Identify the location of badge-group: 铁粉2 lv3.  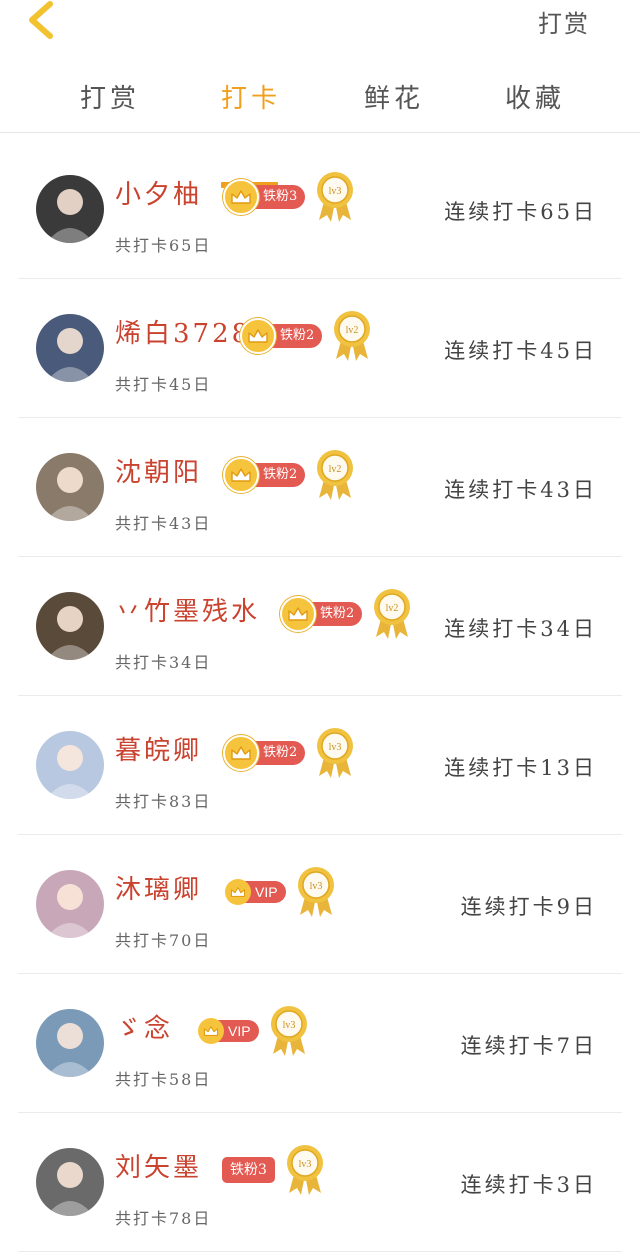
(289, 753).